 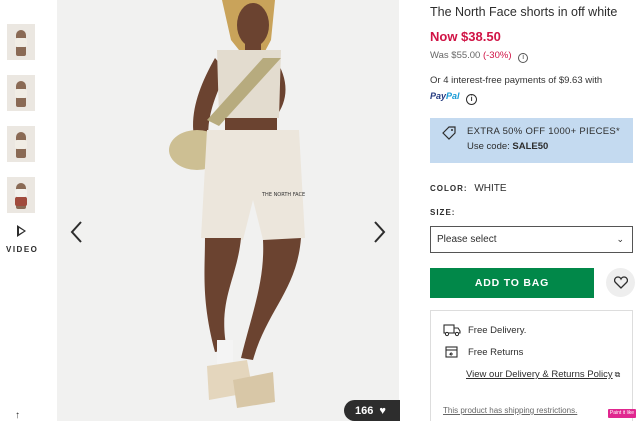 I want to click on overlay-badge: Paint it like, so click(x=622, y=413).